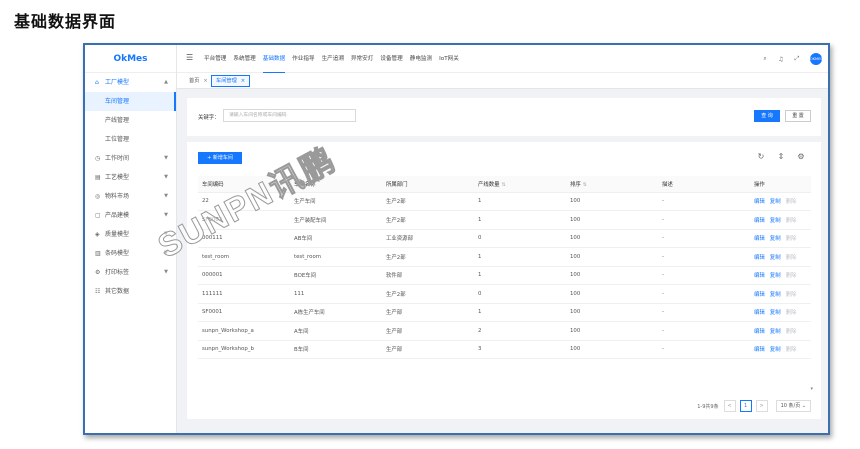 This screenshot has width=860, height=449. Describe the element at coordinates (244, 59) in the screenshot. I see `topnav-item: 系统管理` at that location.